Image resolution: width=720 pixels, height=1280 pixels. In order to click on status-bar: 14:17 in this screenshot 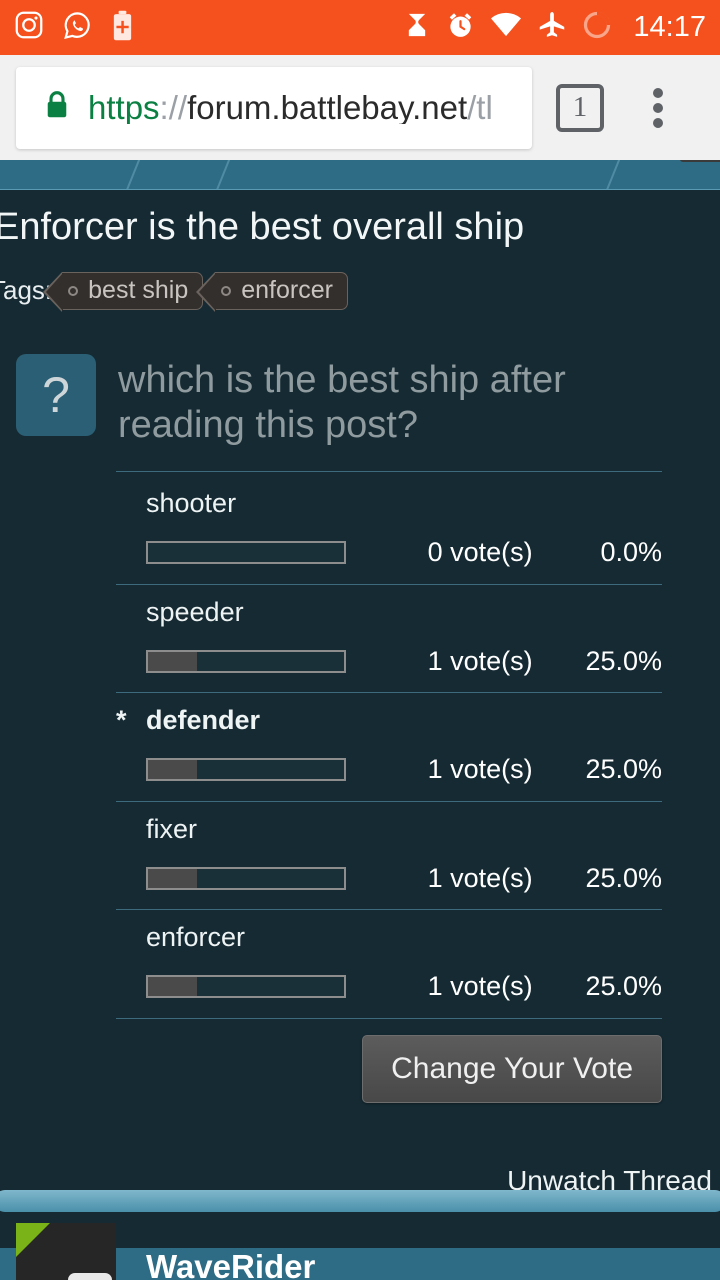, I will do `click(360, 27)`.